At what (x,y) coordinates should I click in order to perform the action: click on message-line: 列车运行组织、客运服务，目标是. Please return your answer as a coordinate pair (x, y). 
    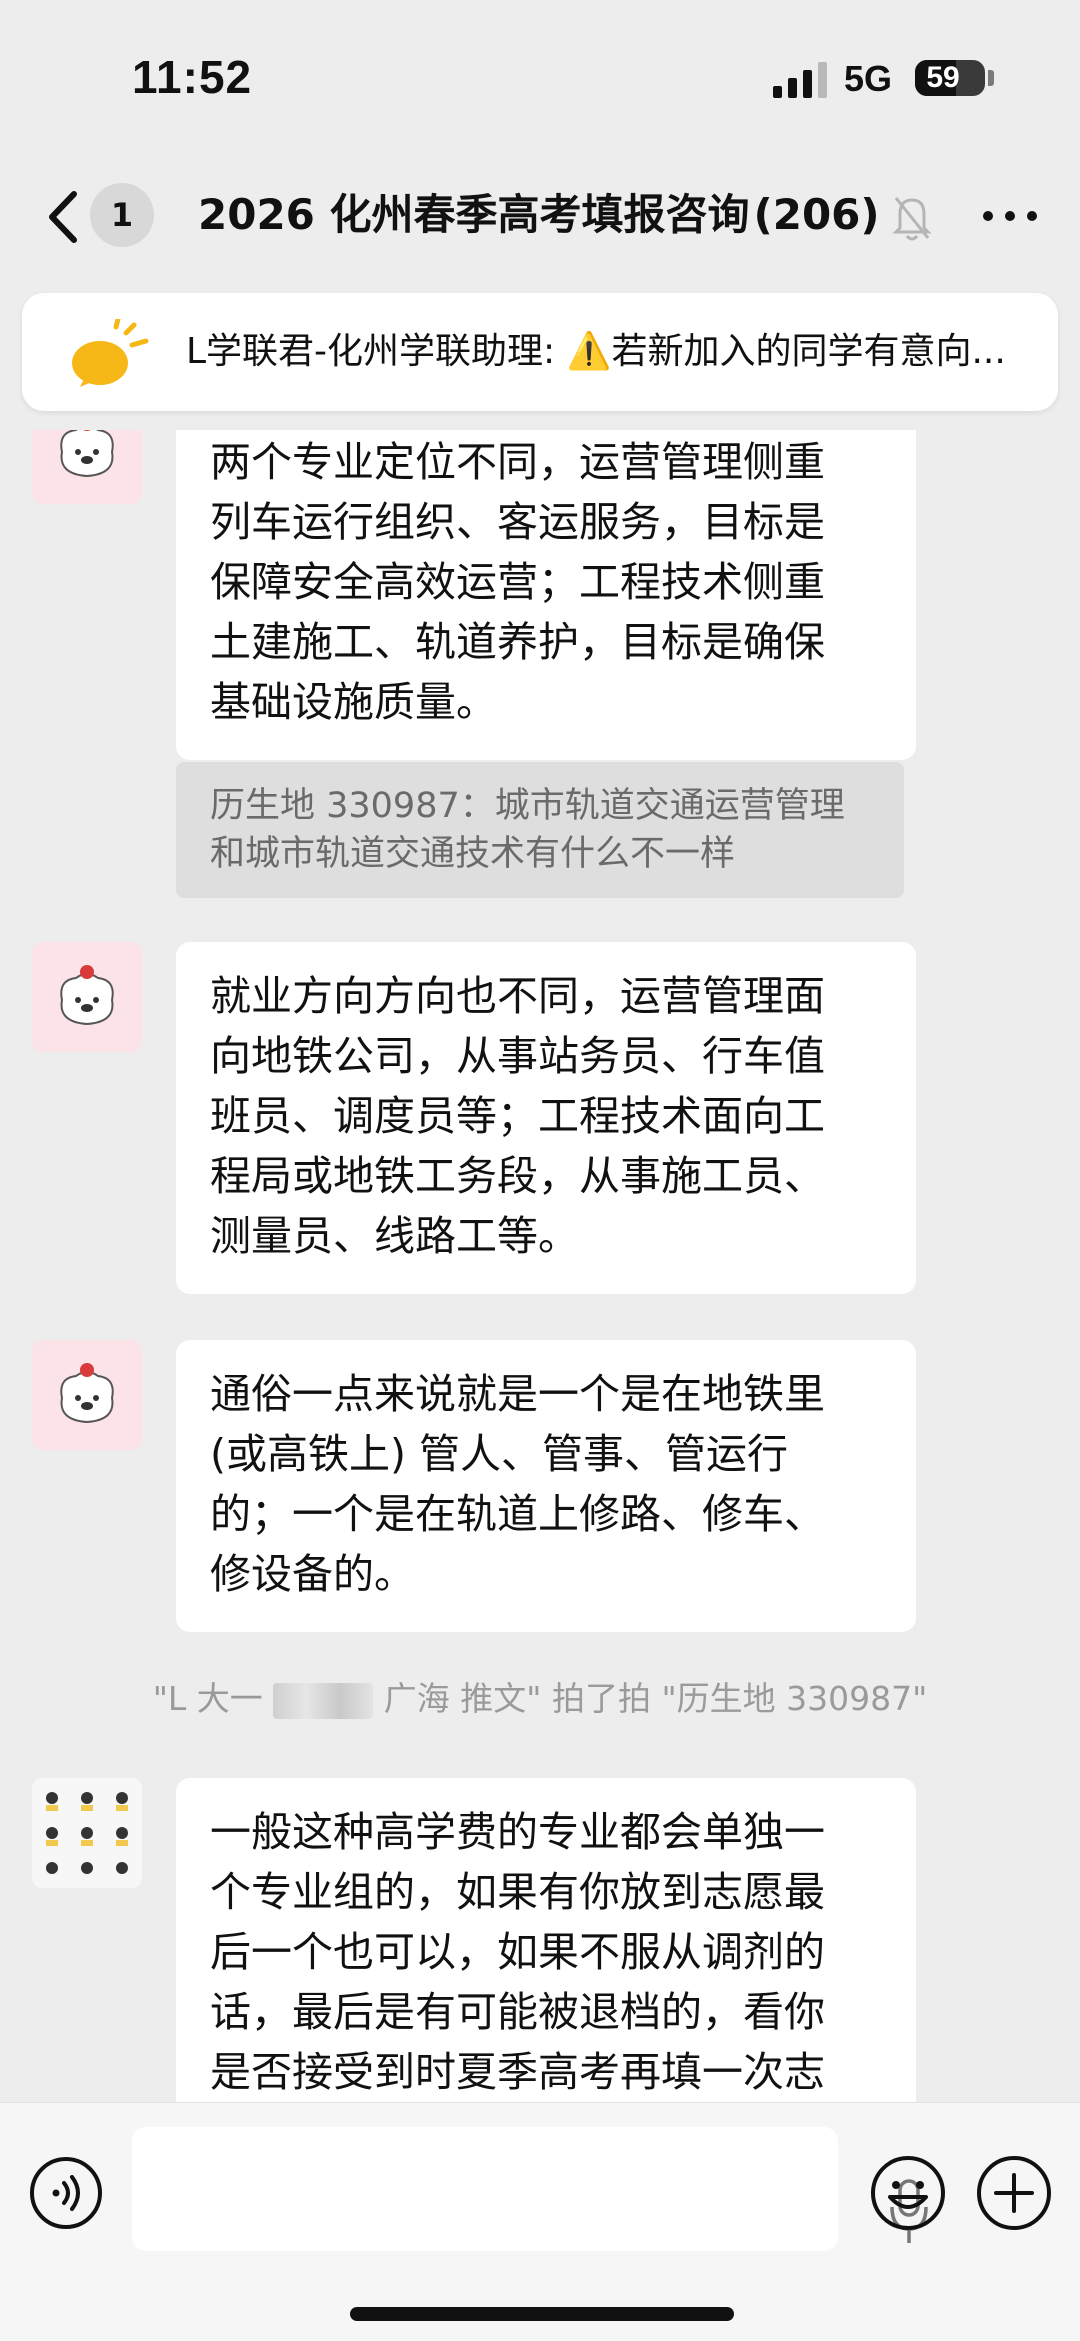
    Looking at the image, I should click on (517, 522).